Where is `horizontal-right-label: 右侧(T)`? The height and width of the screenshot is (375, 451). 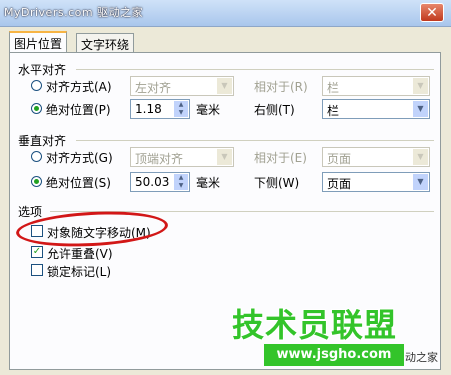 horizontal-right-label: 右侧(T) is located at coordinates (274, 110).